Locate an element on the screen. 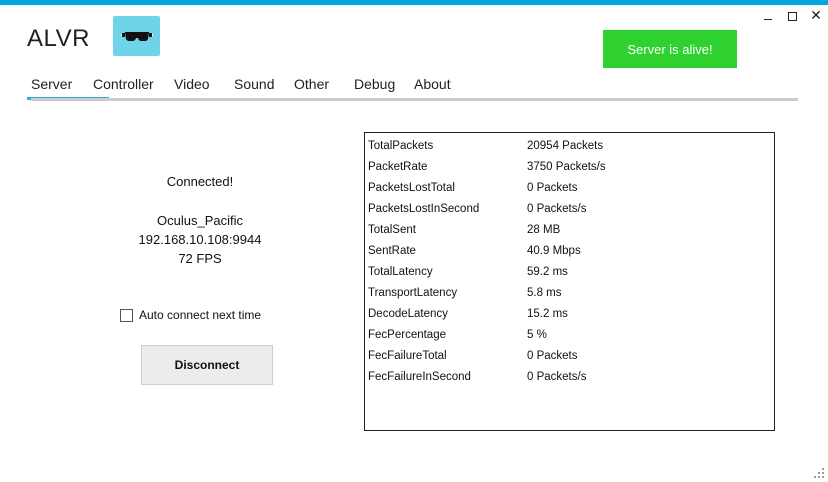  auto-connect-option: Auto connect next time is located at coordinates (190, 315).